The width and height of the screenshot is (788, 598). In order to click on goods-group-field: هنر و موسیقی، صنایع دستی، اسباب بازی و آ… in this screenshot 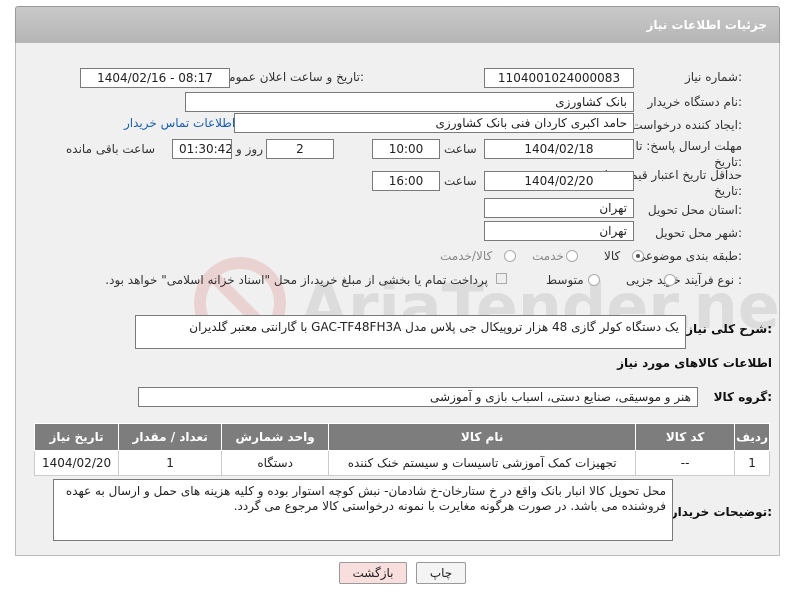, I will do `click(418, 397)`.